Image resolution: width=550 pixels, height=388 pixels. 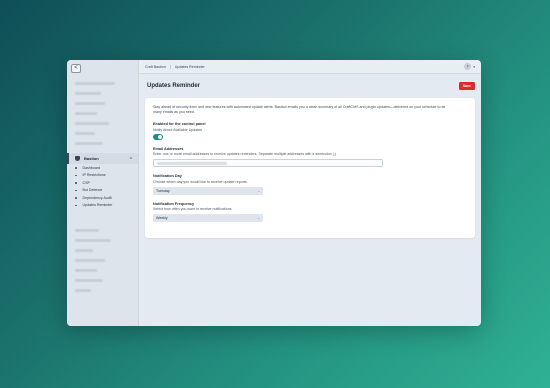 What do you see at coordinates (86, 182) in the screenshot?
I see `sidebar-item-label: CSP` at bounding box center [86, 182].